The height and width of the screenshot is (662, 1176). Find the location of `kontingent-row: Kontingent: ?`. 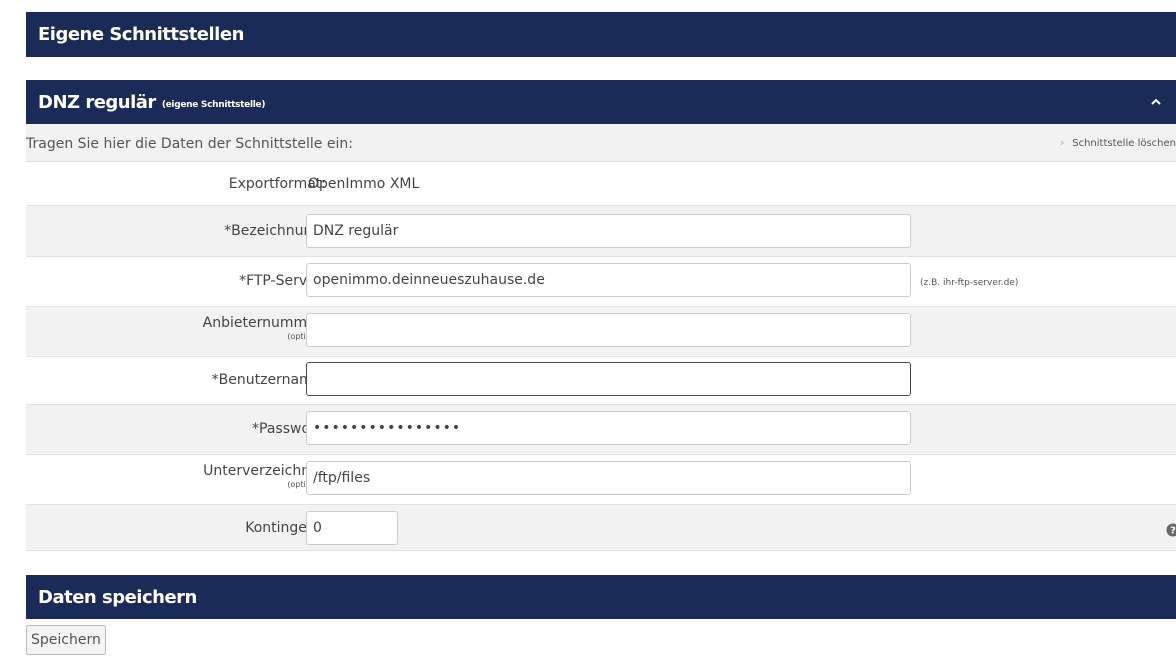

kontingent-row: Kontingent: ? is located at coordinates (601, 528).